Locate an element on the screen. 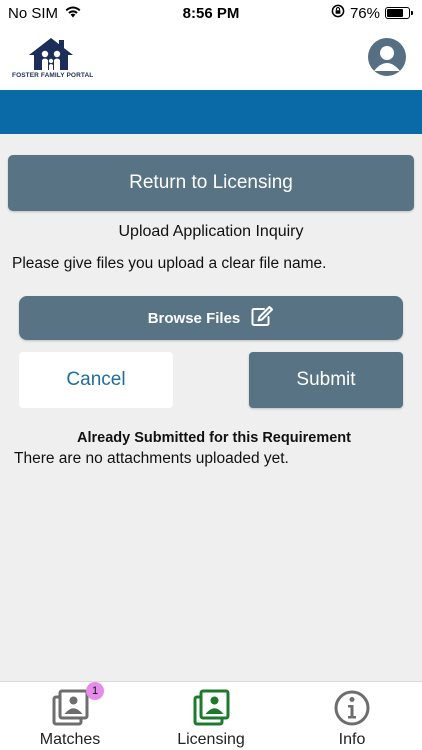  status-left: No SIM is located at coordinates (45, 13).